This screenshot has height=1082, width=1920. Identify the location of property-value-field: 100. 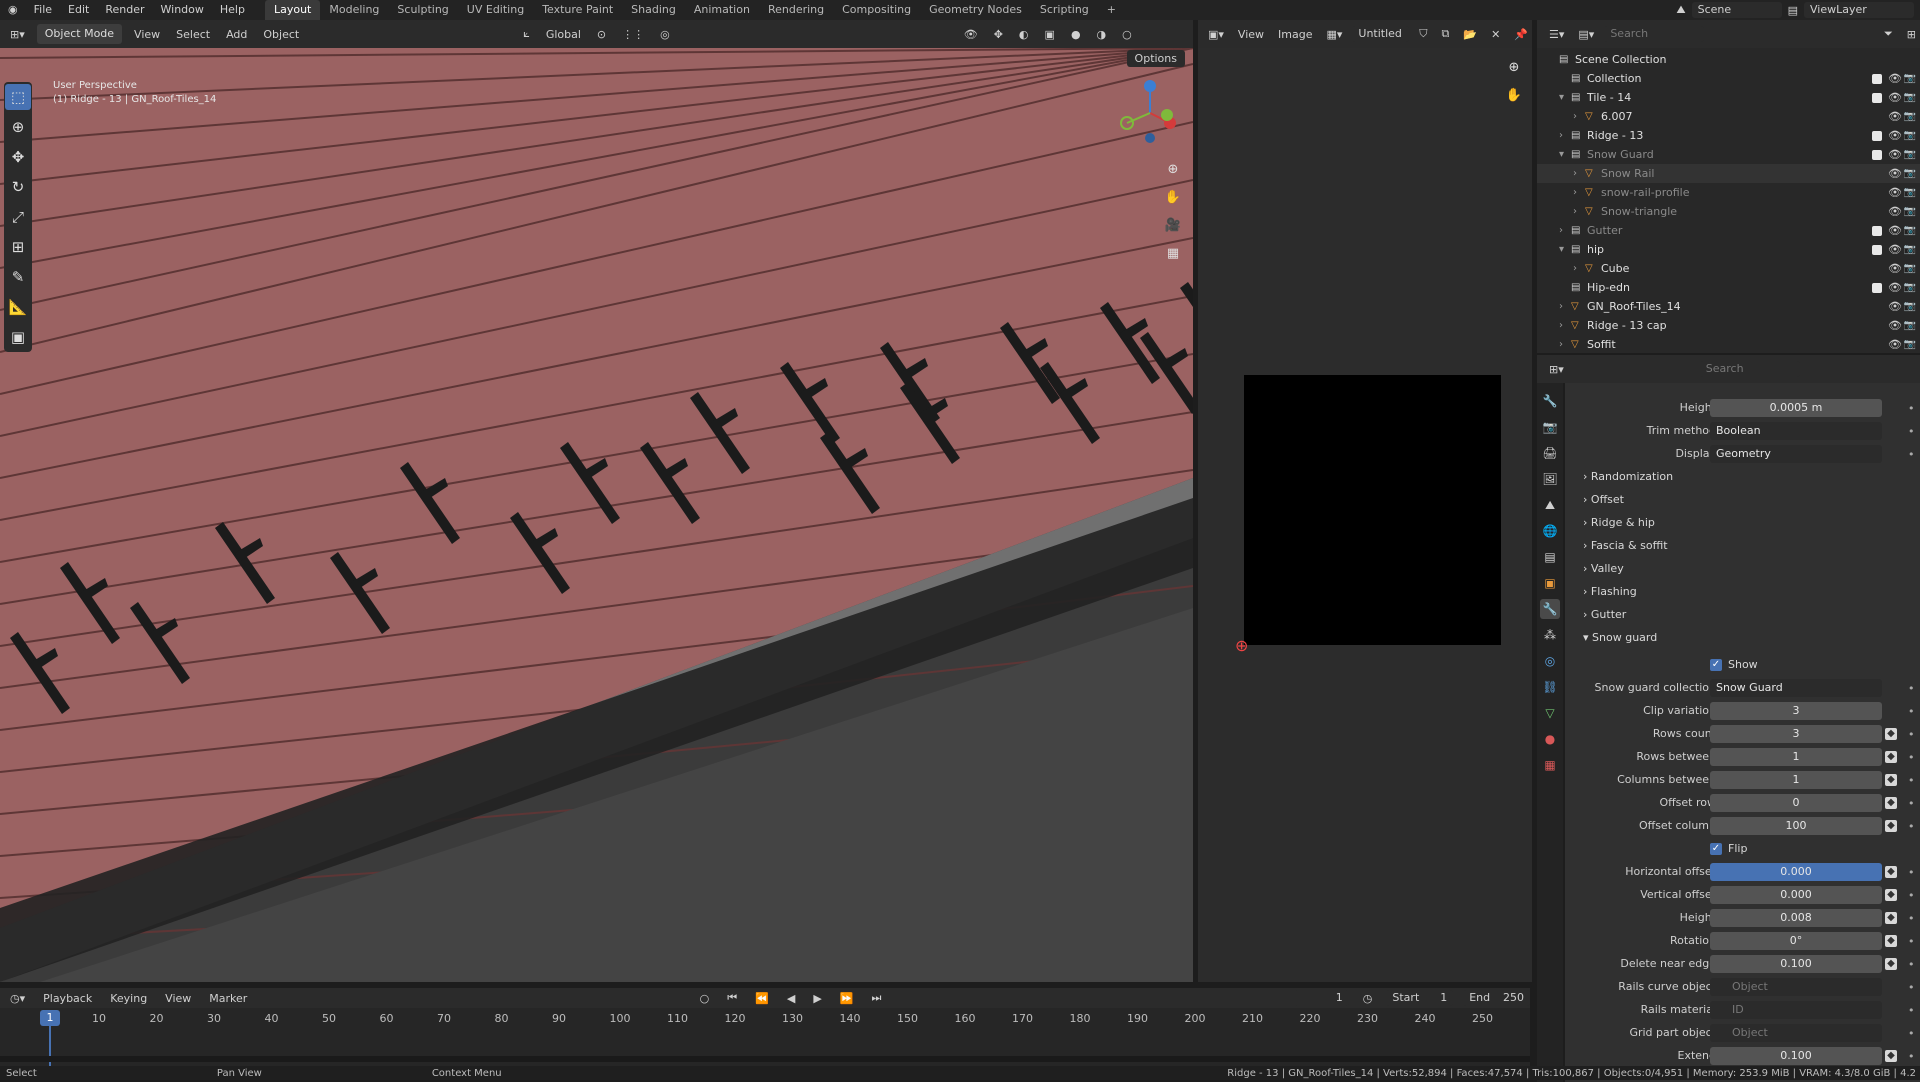
(1796, 826).